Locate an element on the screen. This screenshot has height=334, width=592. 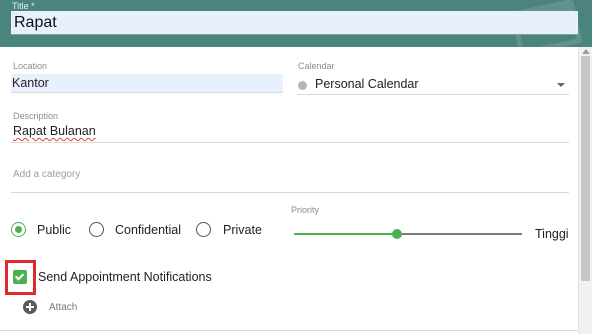
calendar-select: Personal Calendar is located at coordinates (433, 85).